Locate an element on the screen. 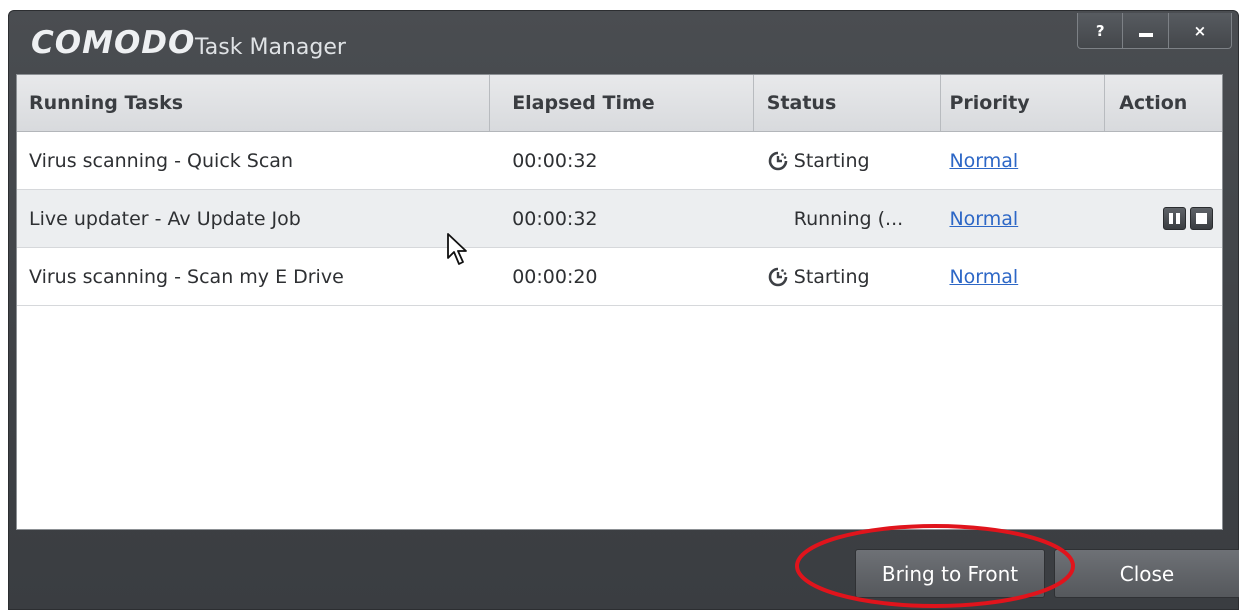  pause-button is located at coordinates (1174, 218).